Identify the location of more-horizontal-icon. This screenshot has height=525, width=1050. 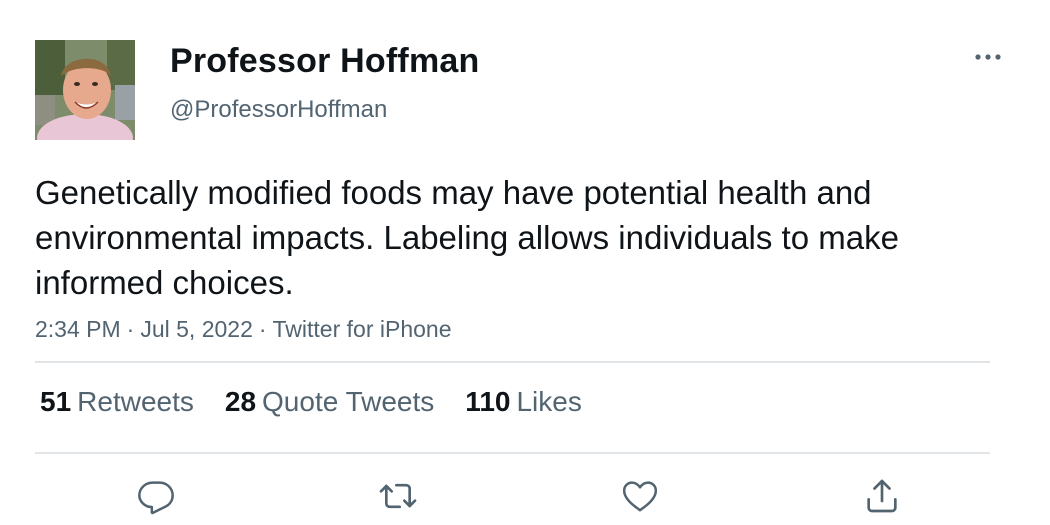
(988, 57).